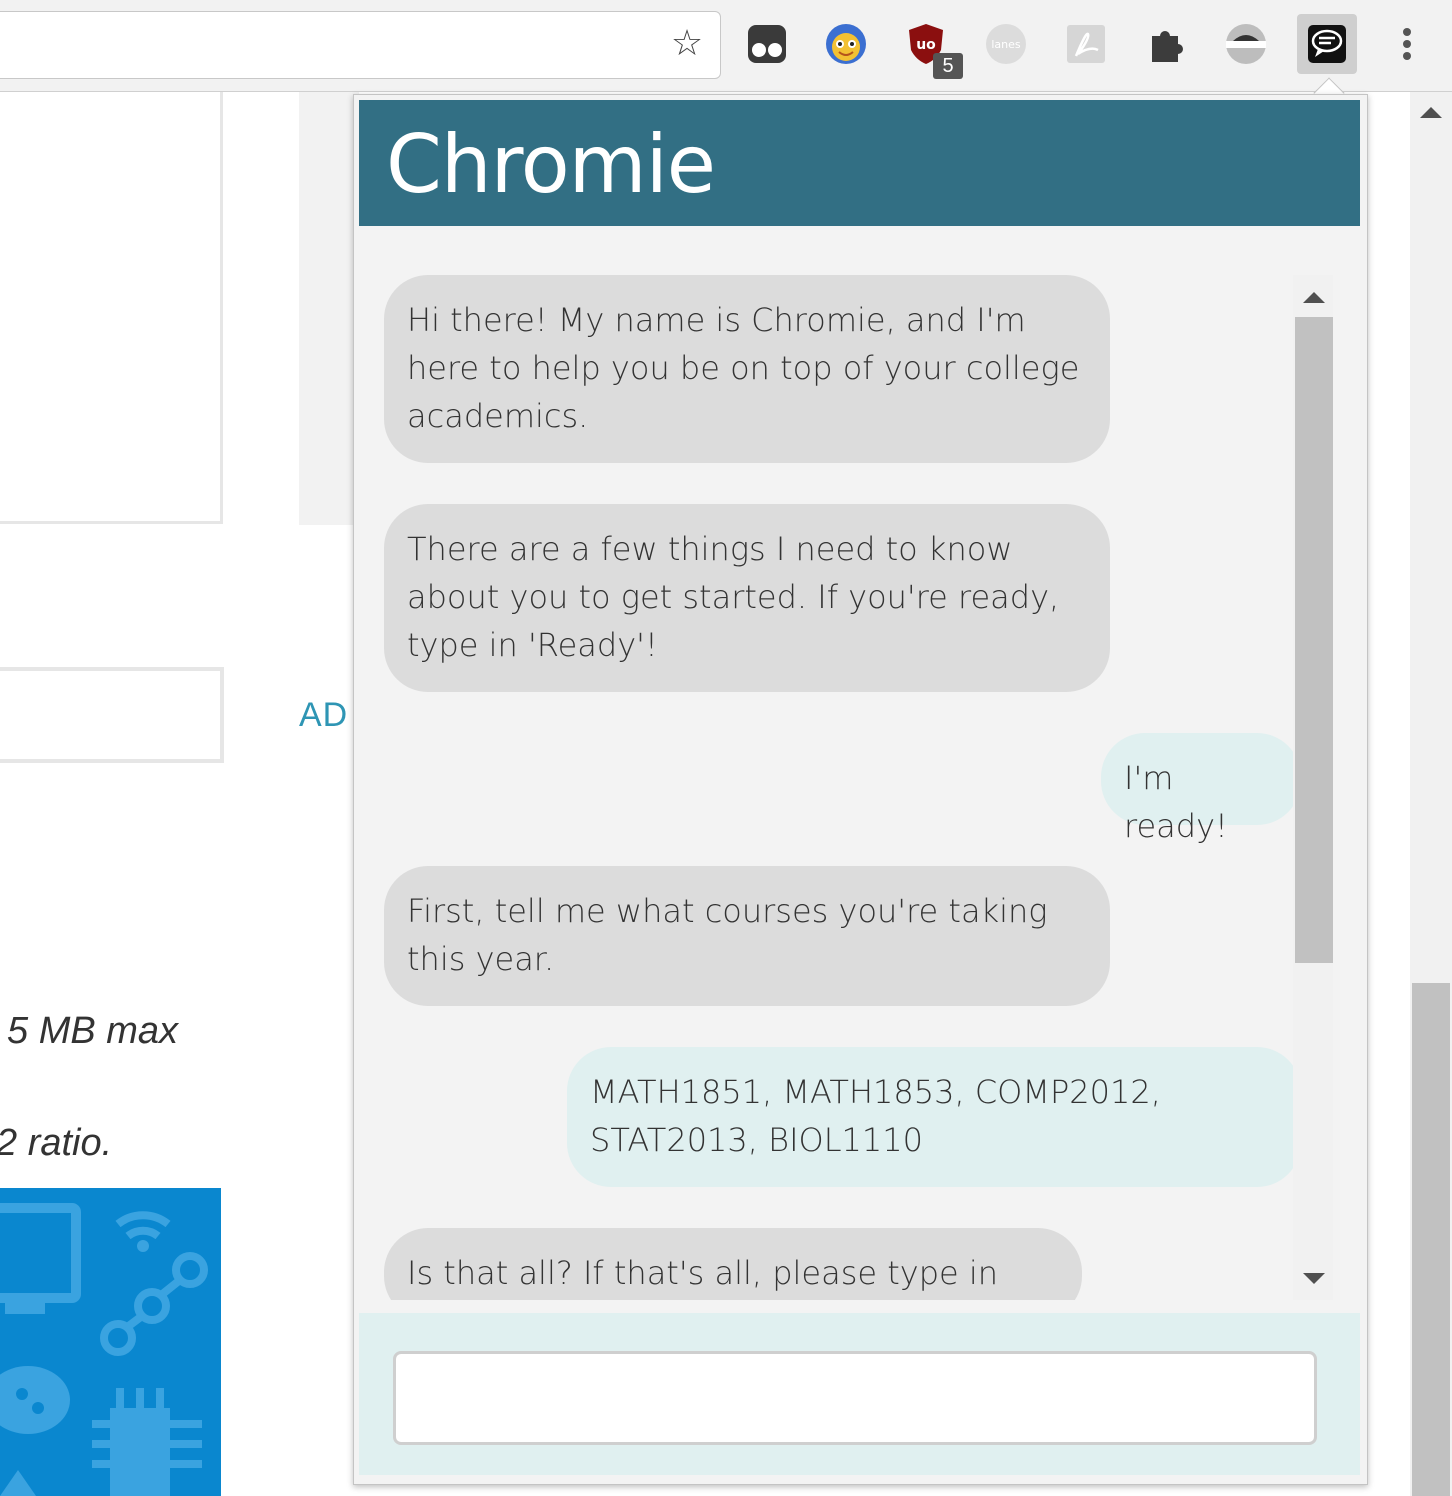 Image resolution: width=1452 pixels, height=1496 pixels. Describe the element at coordinates (1166, 44) in the screenshot. I see `extensions-puzzle-icon` at that location.